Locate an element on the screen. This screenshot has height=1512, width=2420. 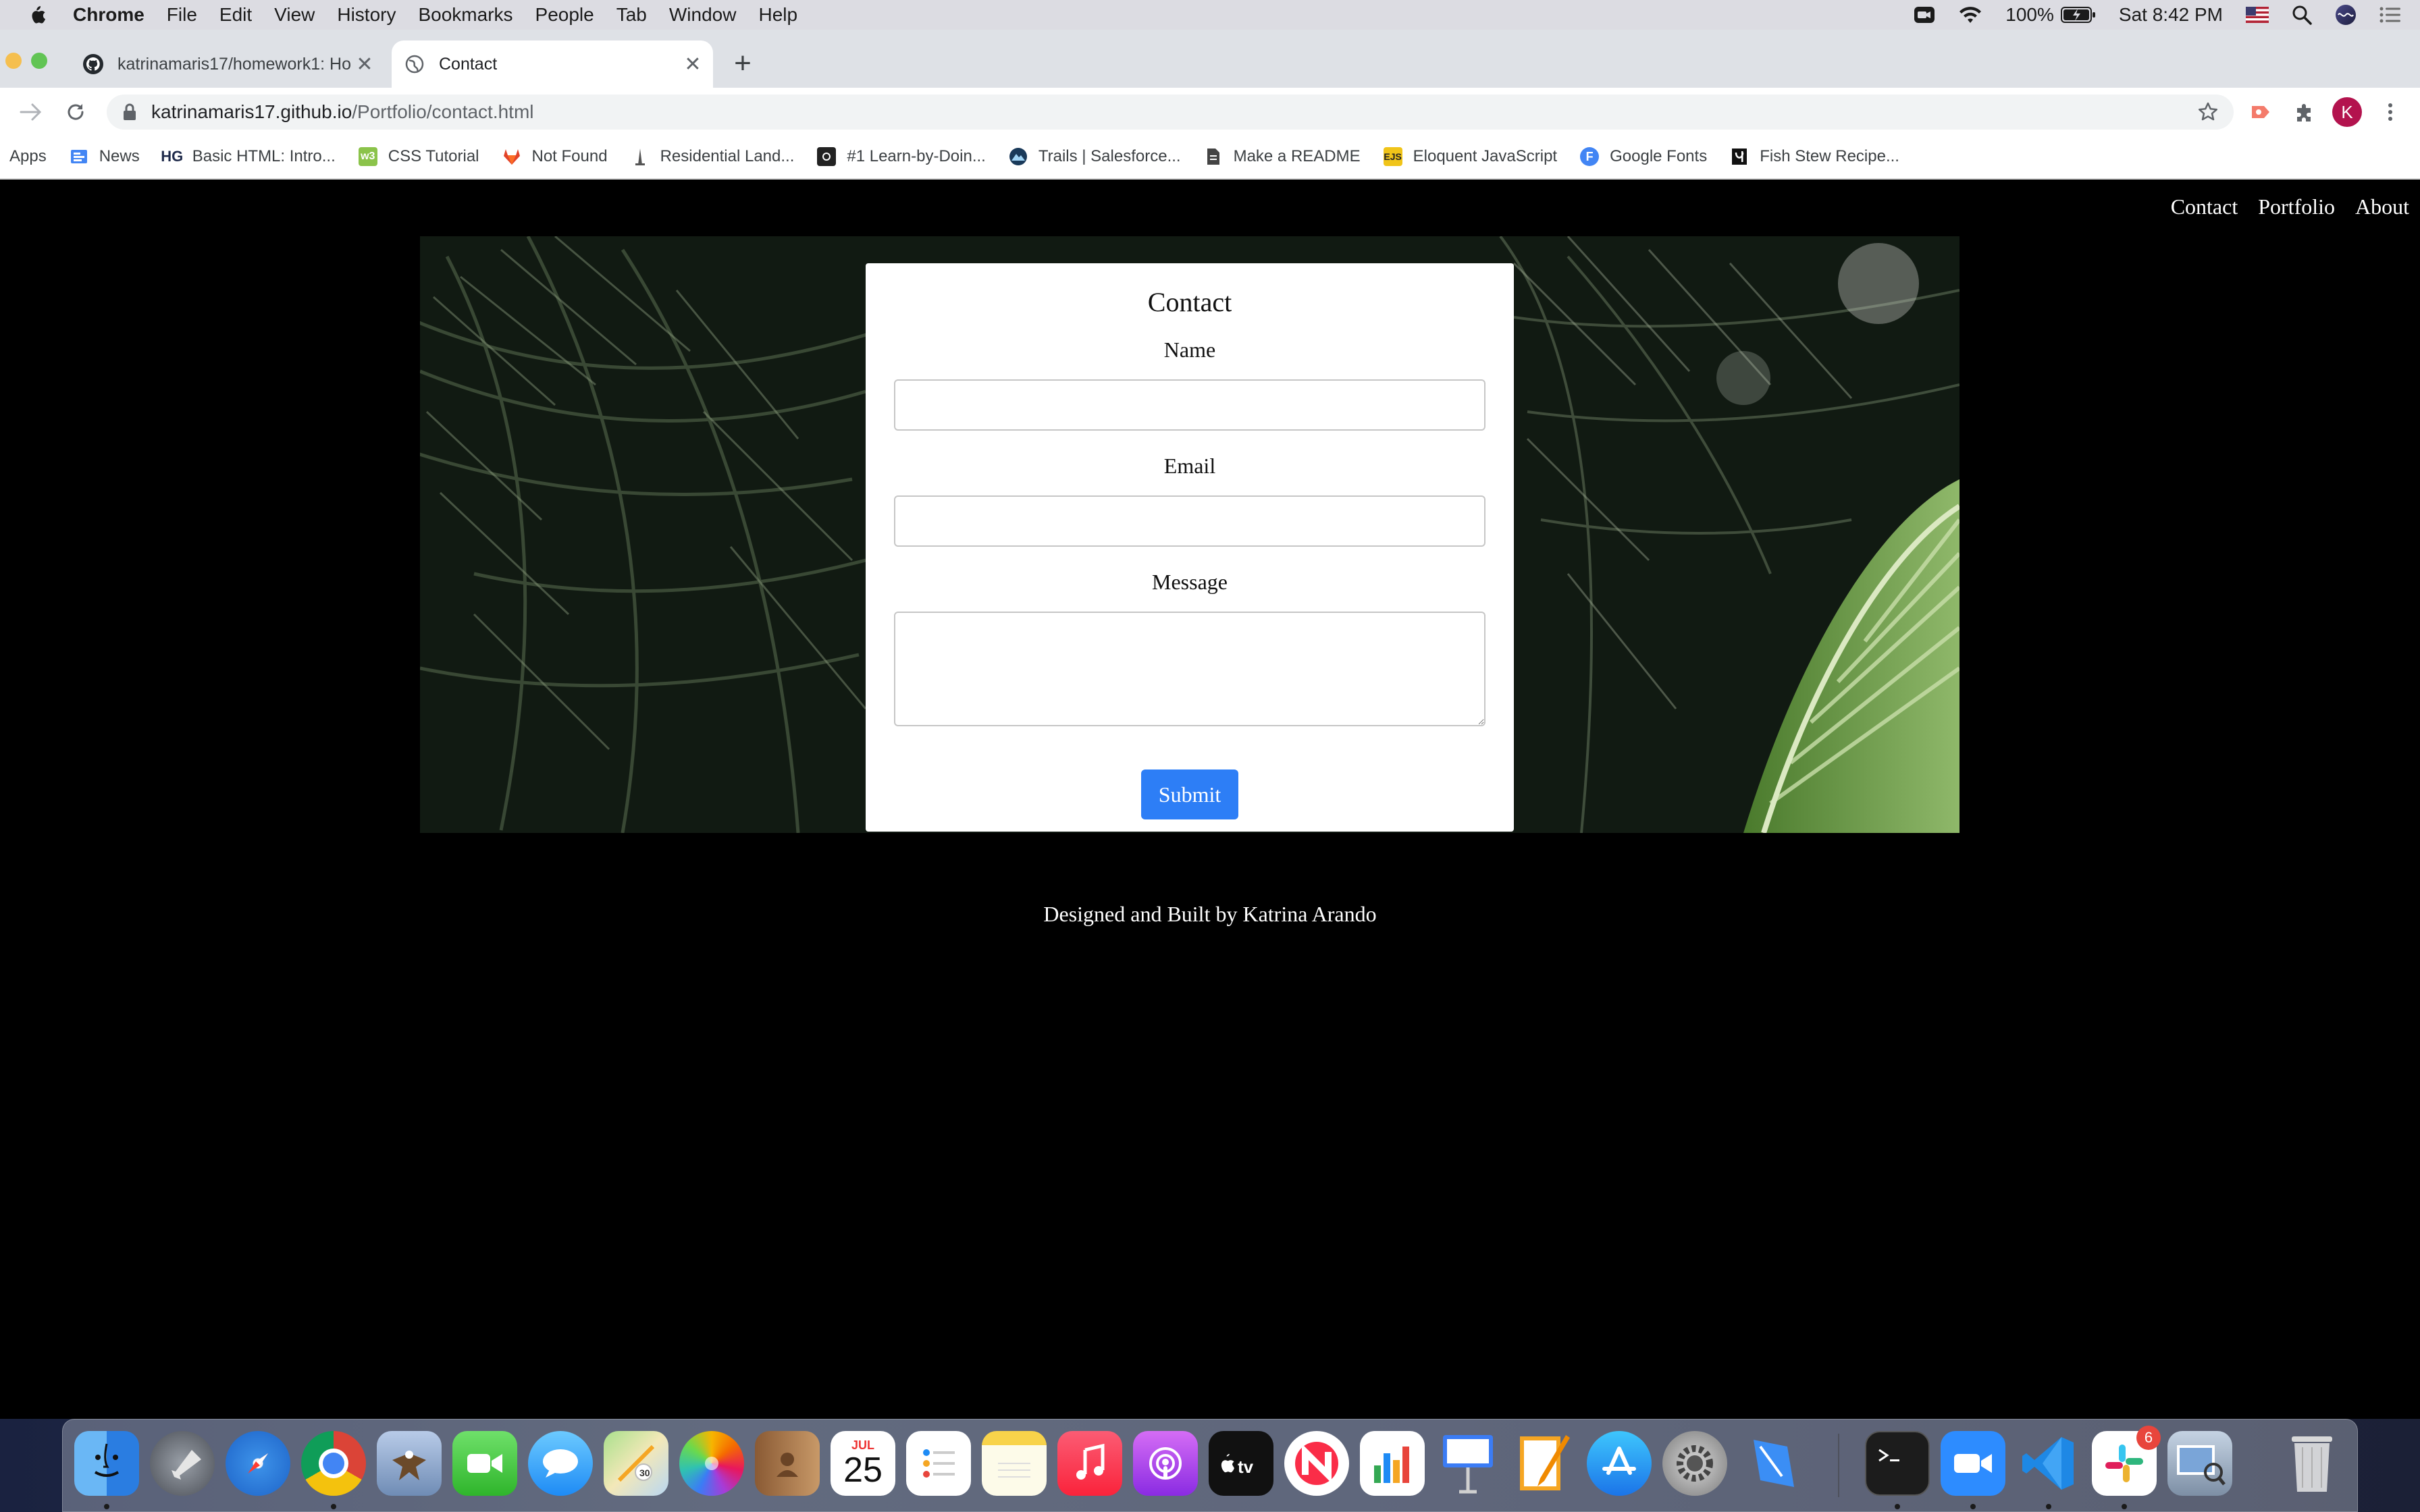
notification-center-icon is located at coordinates (2390, 15).